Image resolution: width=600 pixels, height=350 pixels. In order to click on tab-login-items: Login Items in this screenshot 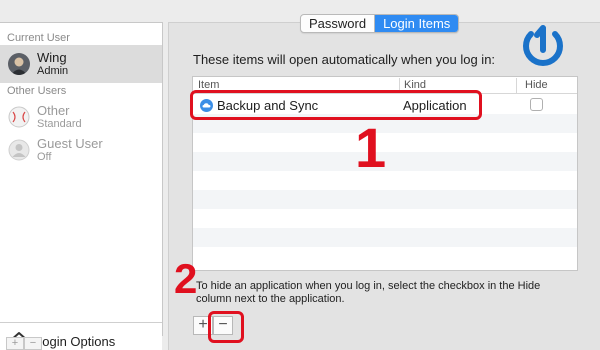, I will do `click(416, 23)`.